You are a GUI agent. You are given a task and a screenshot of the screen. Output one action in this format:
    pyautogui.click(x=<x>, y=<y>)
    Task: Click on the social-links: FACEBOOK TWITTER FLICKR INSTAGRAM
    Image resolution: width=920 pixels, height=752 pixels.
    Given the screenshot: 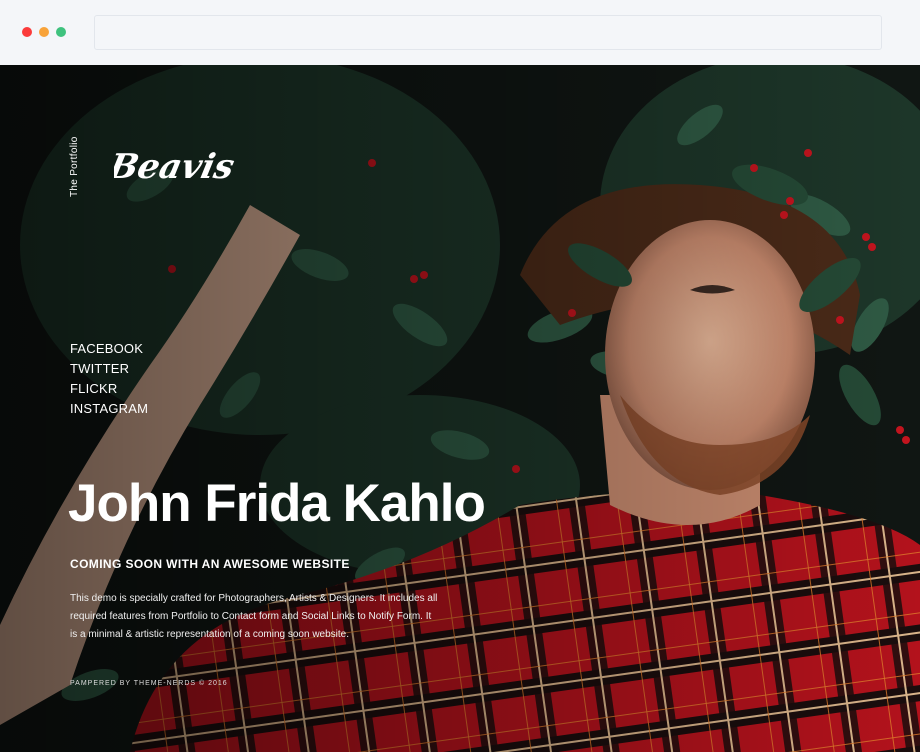 What is the action you would take?
    pyautogui.click(x=109, y=379)
    